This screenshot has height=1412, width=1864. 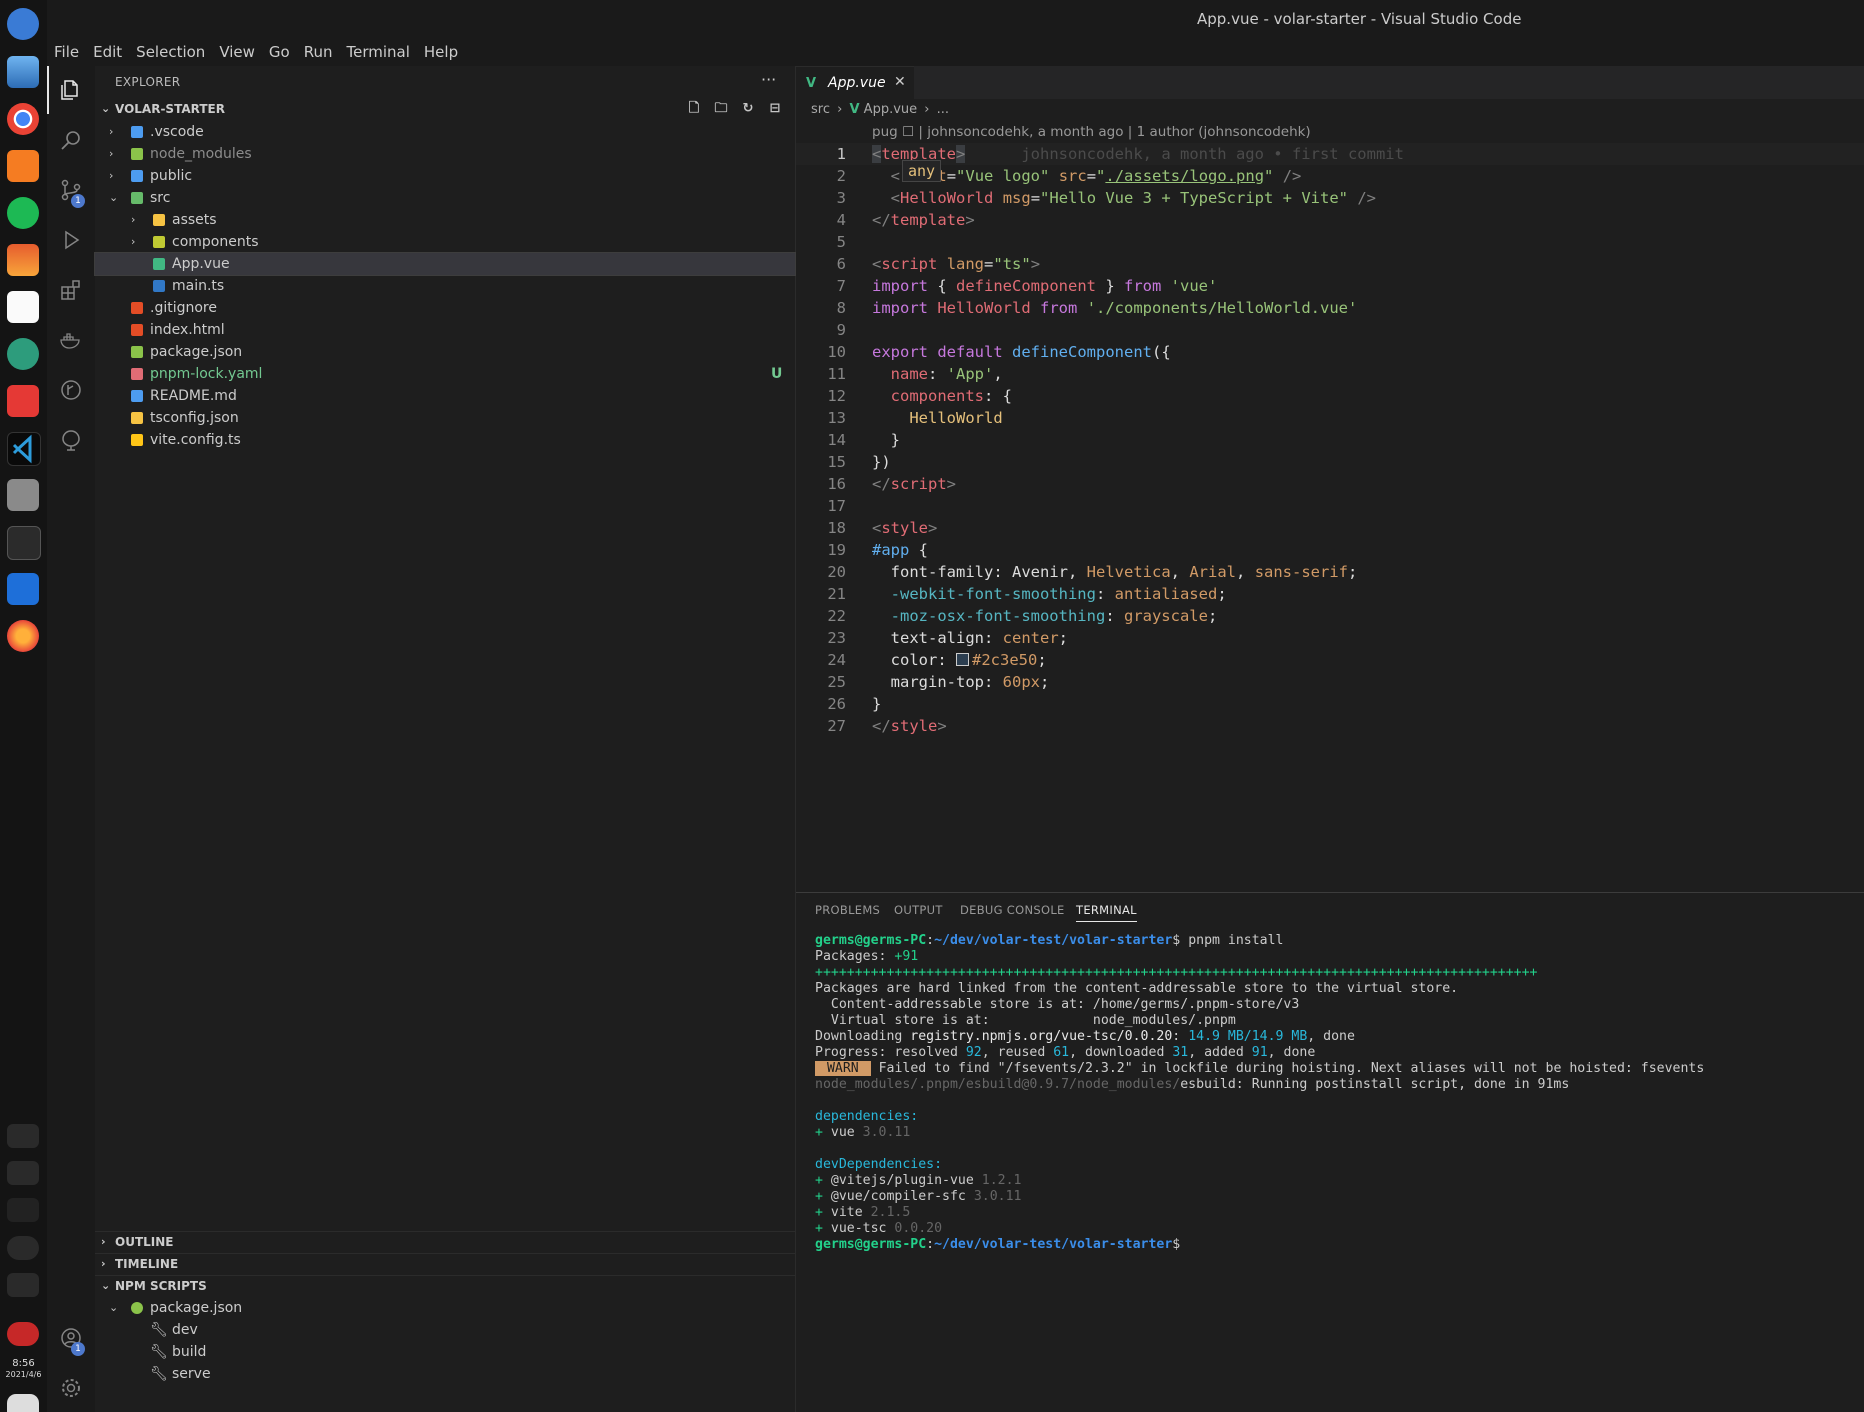 I want to click on photos-icon, so click(x=23, y=260).